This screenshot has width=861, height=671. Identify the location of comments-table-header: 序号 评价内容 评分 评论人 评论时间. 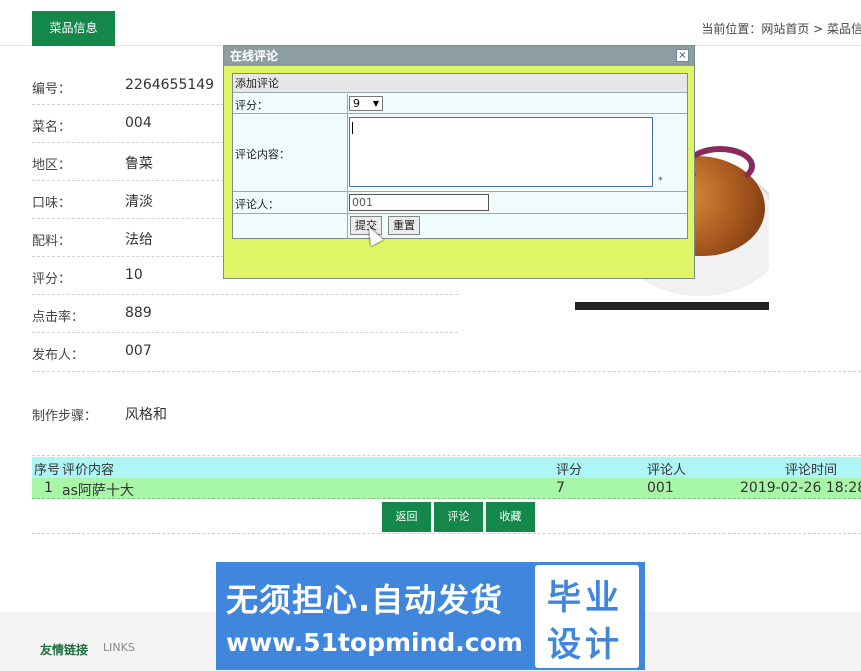
(446, 467).